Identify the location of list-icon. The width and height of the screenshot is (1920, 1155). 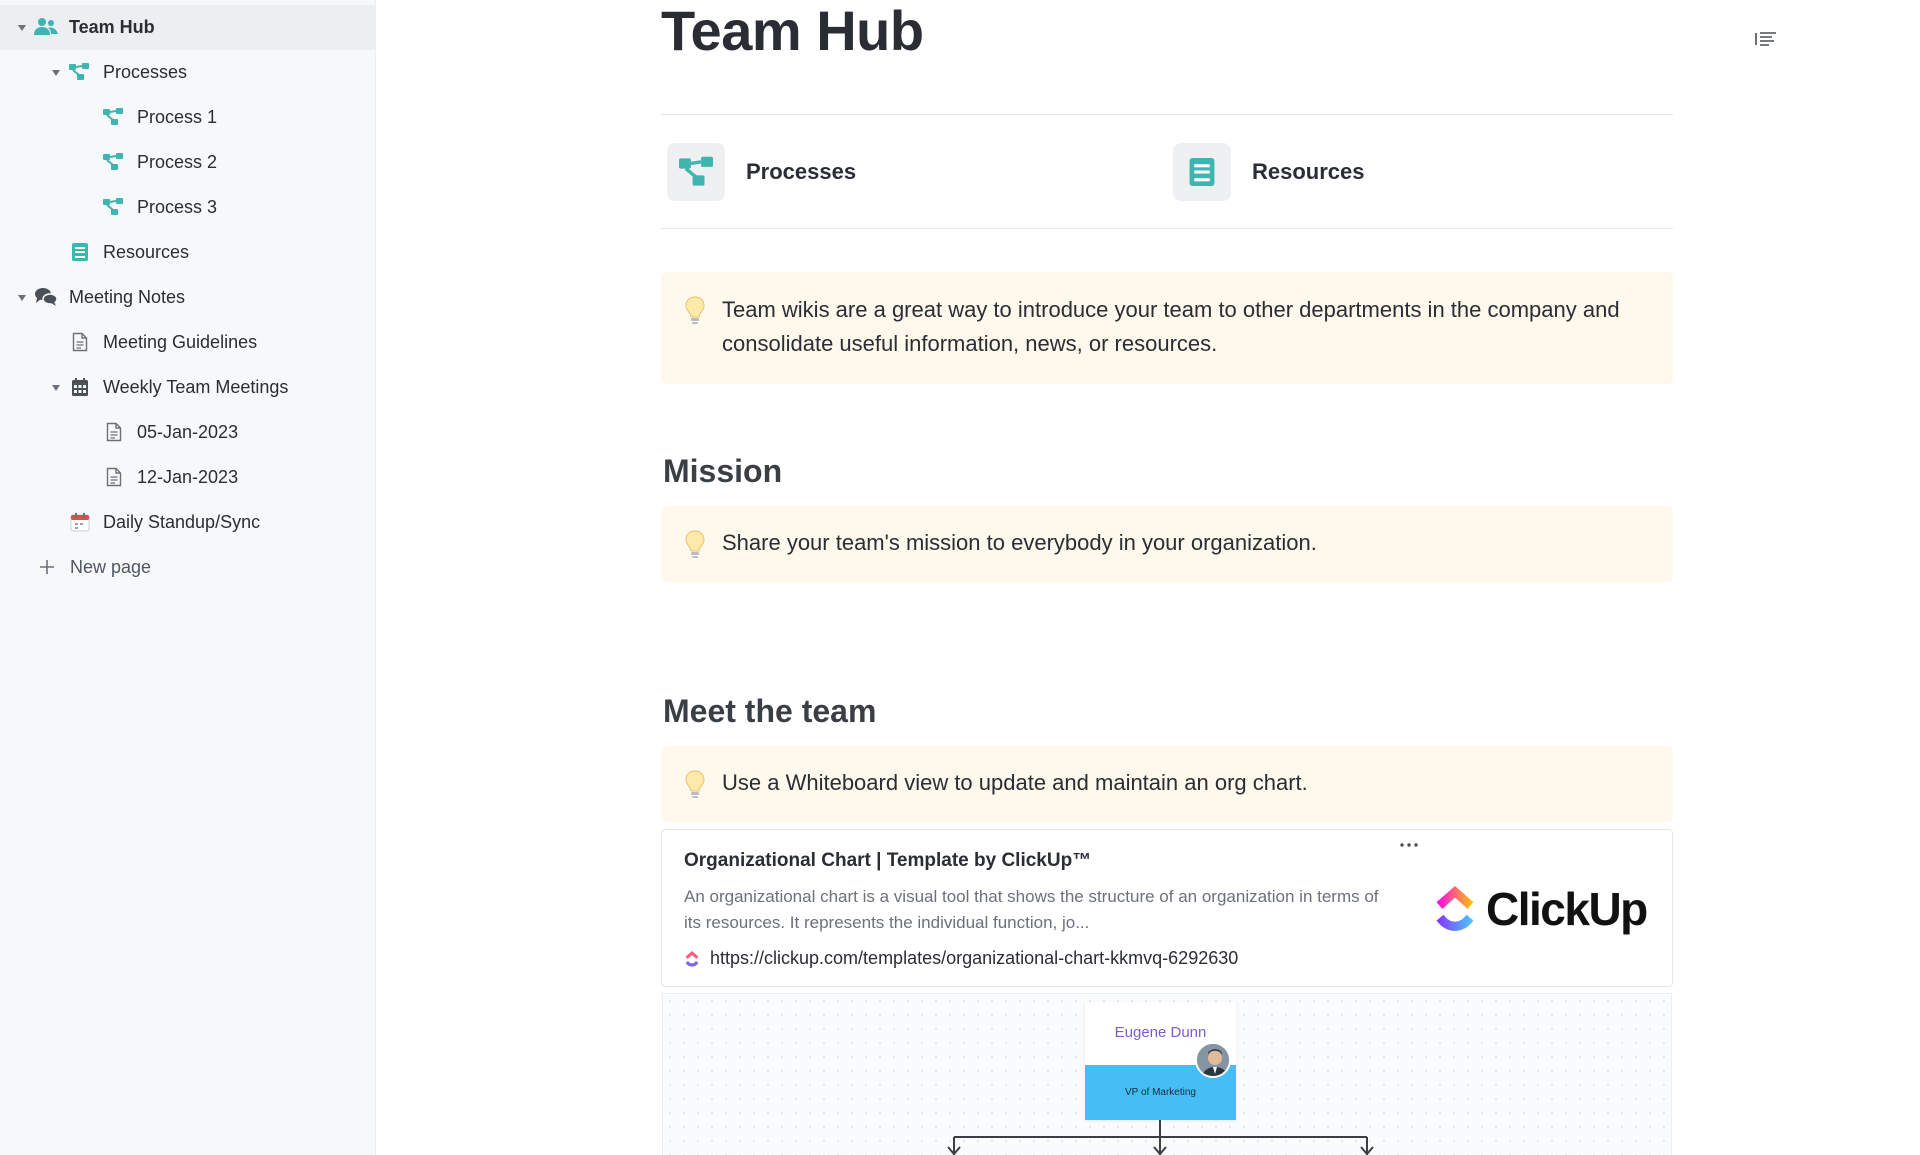
(1765, 39).